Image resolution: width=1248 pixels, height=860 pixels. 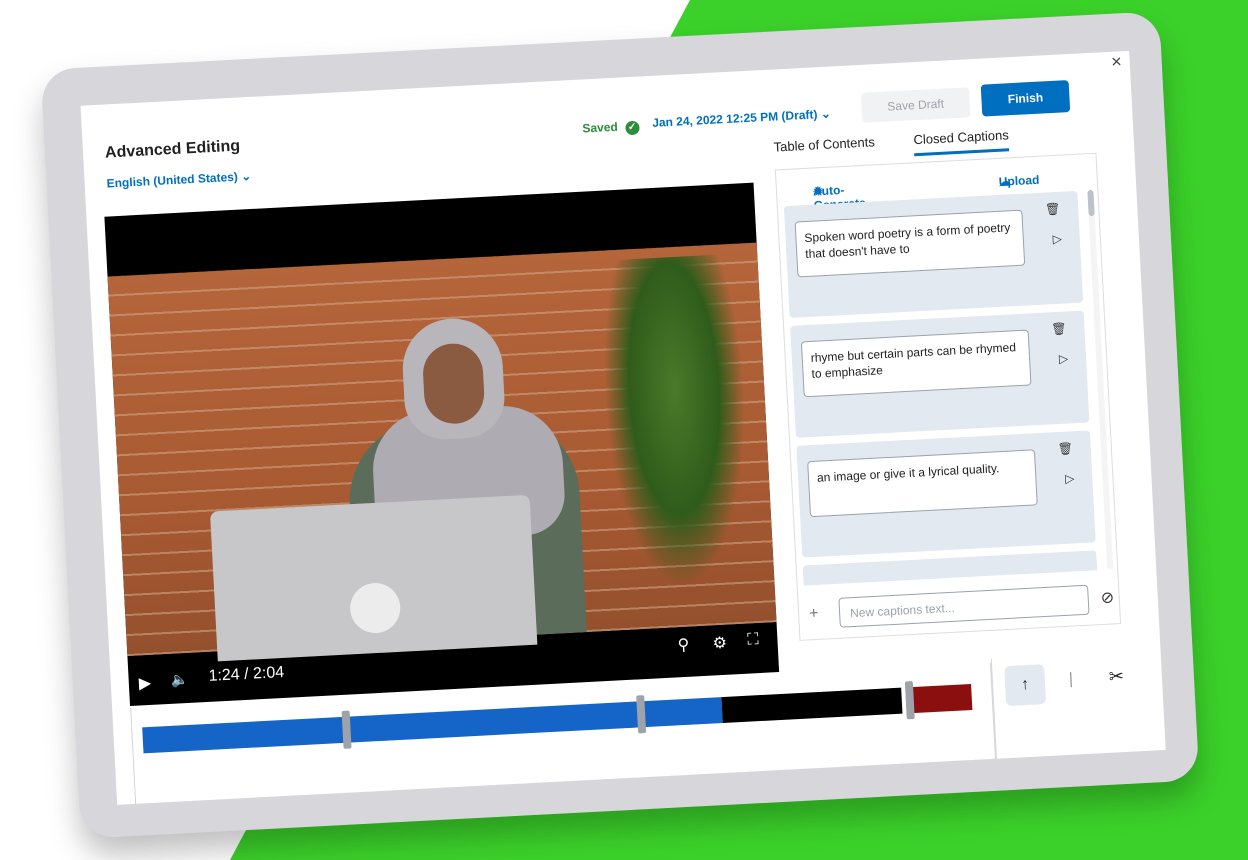 What do you see at coordinates (246, 674) in the screenshot?
I see `time-display: 1:24 / 2:04` at bounding box center [246, 674].